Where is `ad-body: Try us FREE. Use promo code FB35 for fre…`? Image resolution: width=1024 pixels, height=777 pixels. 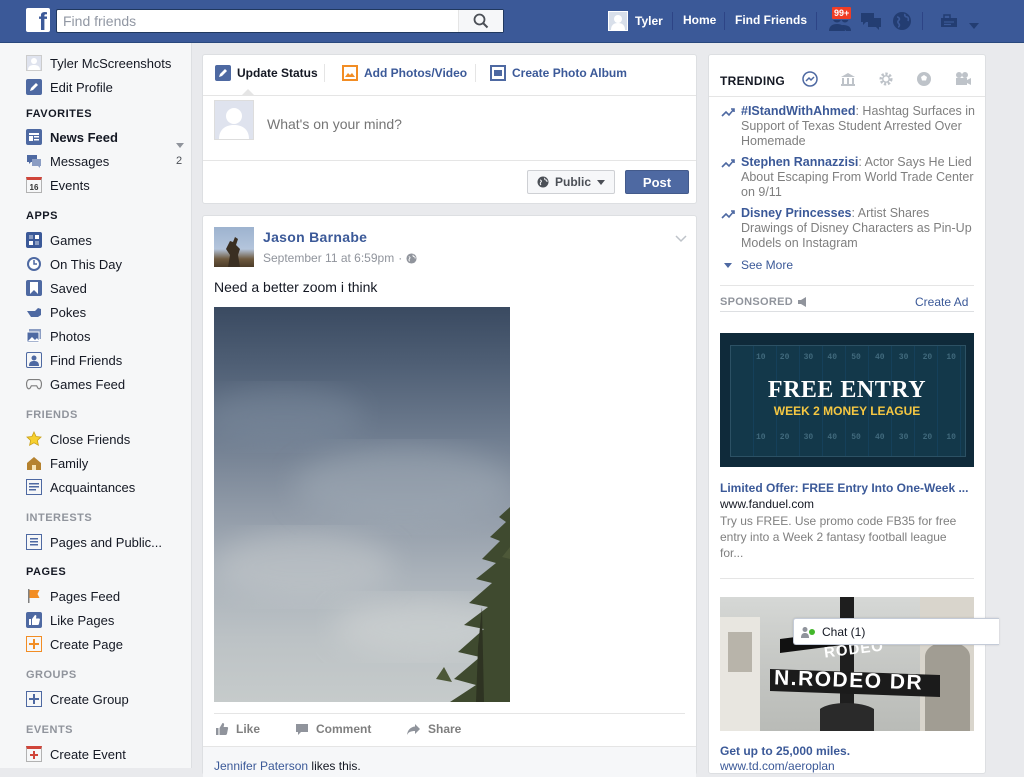 ad-body: Try us FREE. Use promo code FB35 for fre… is located at coordinates (838, 537).